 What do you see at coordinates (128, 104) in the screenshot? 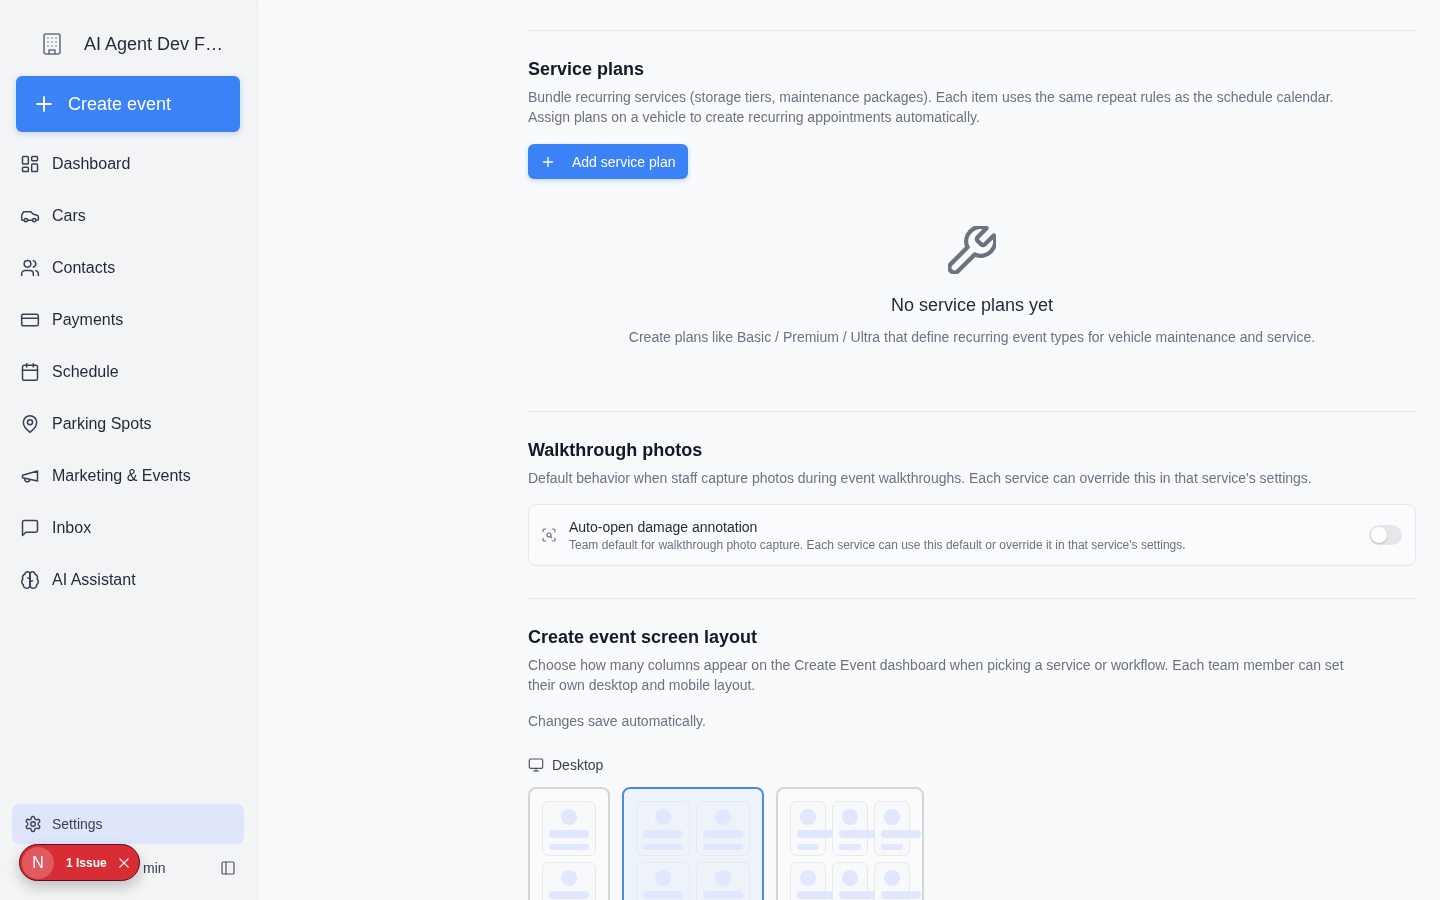
I see `create-event-button: Create event` at bounding box center [128, 104].